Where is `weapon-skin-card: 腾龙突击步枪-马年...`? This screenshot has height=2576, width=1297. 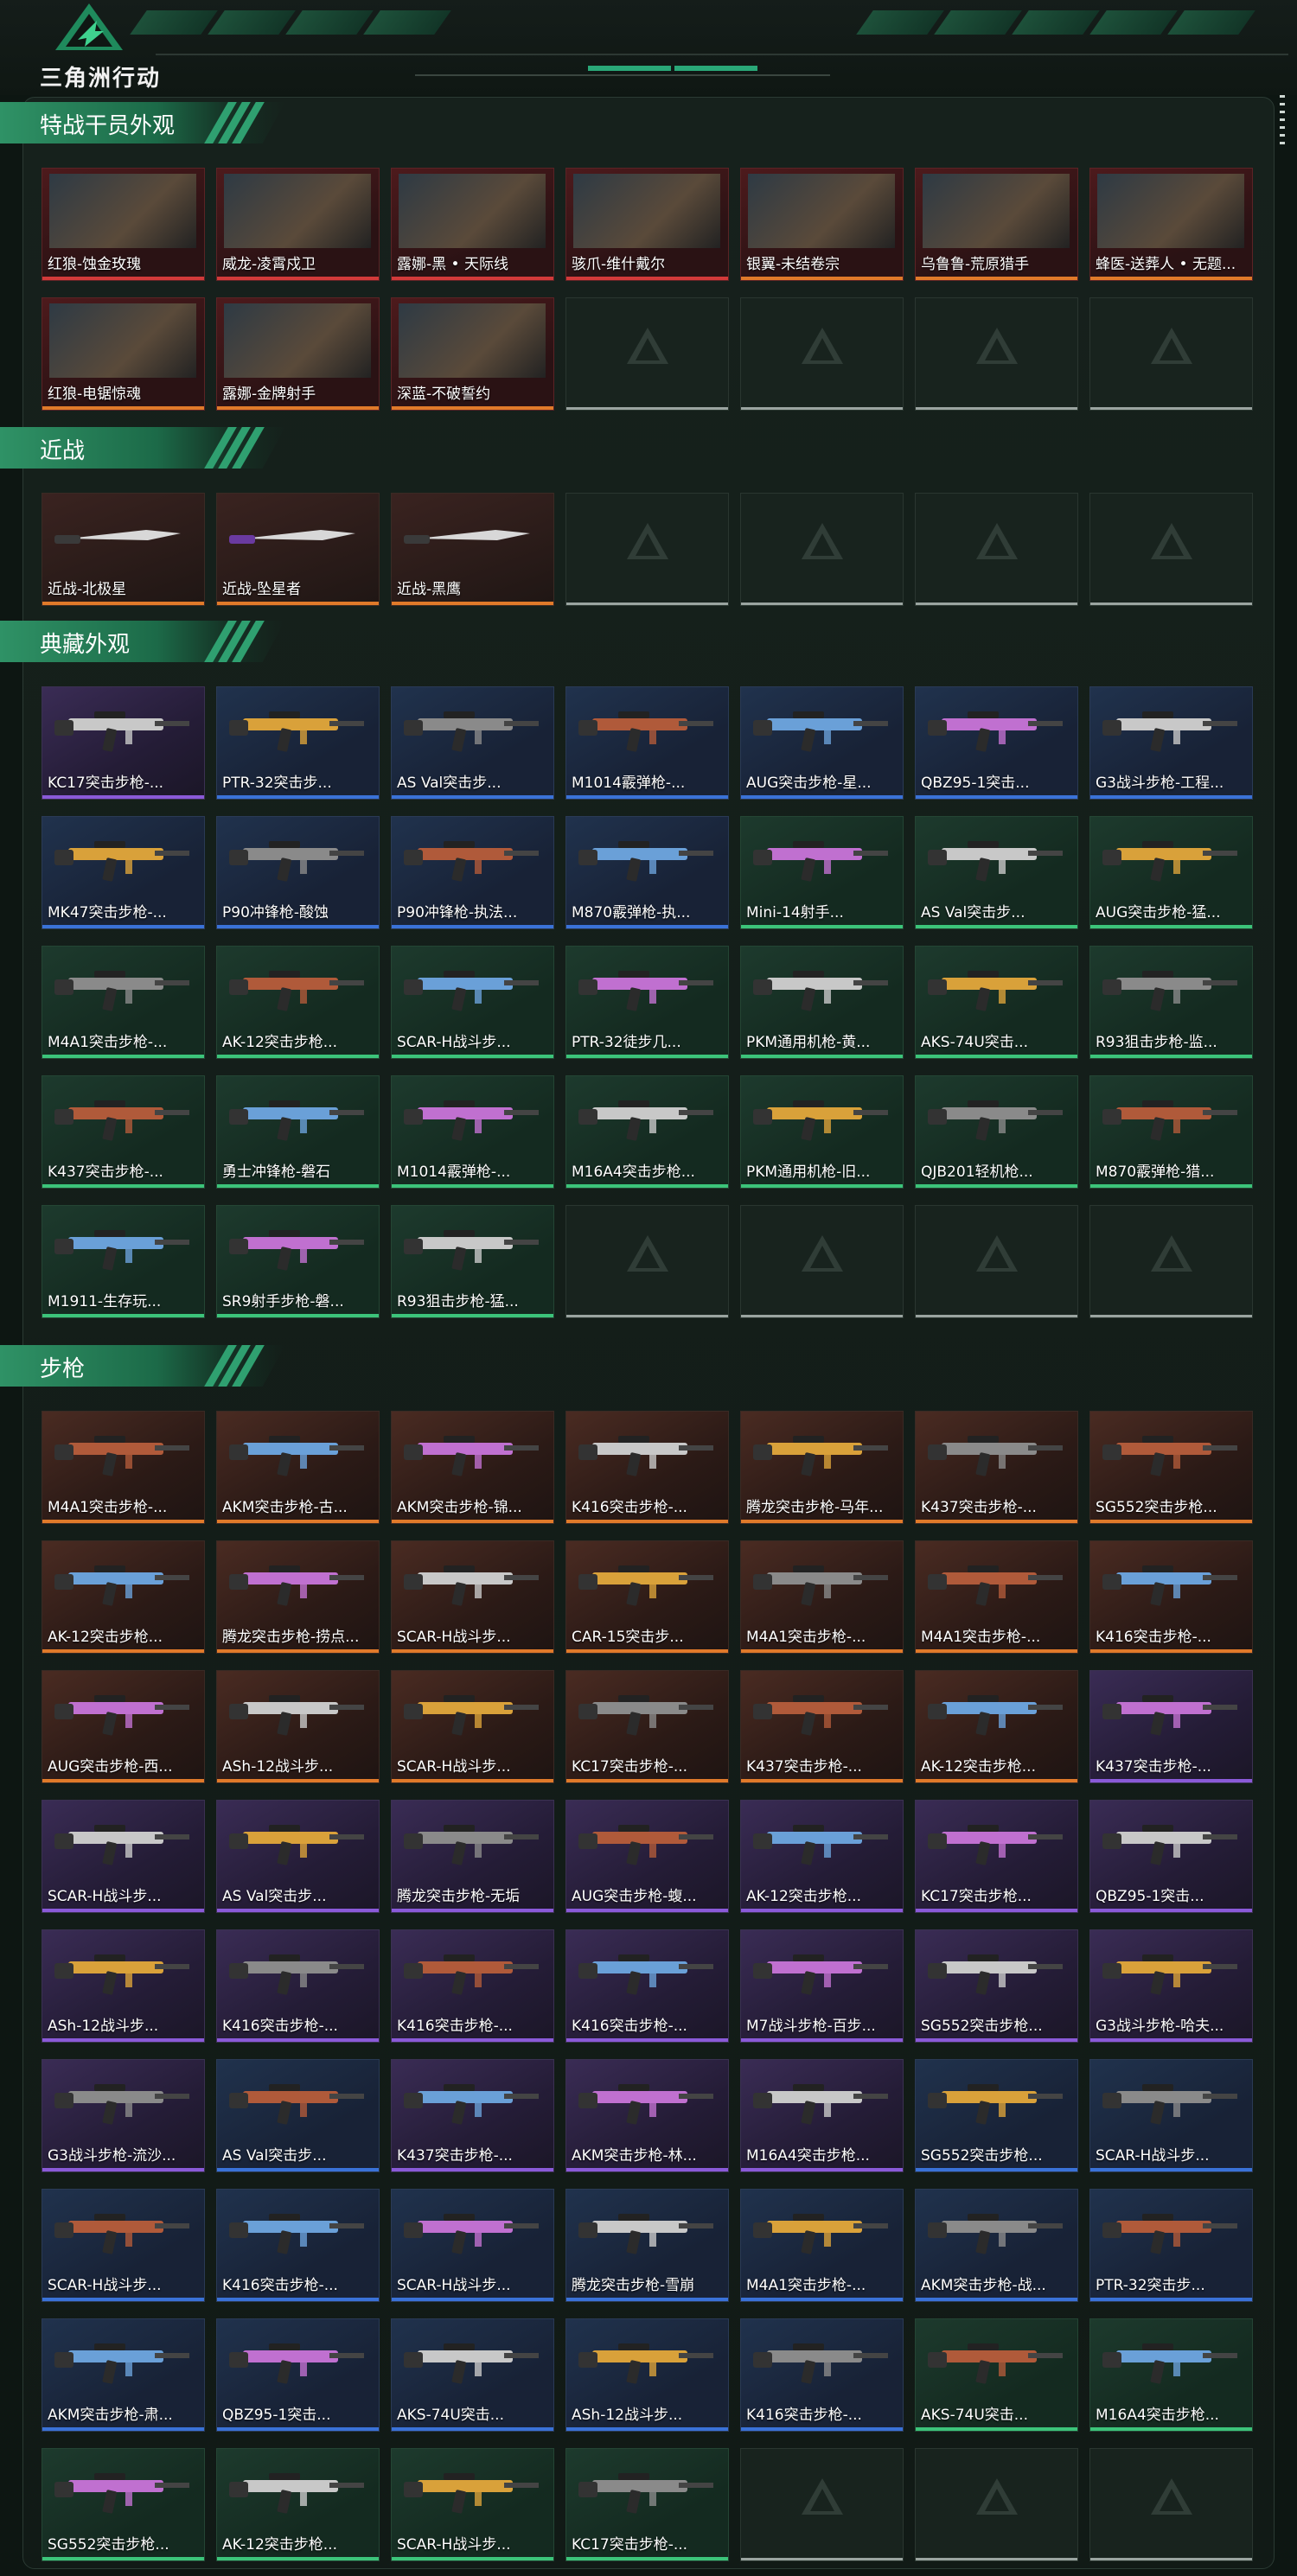
weapon-skin-card: 腾龙突击步枪-马年... is located at coordinates (822, 1467).